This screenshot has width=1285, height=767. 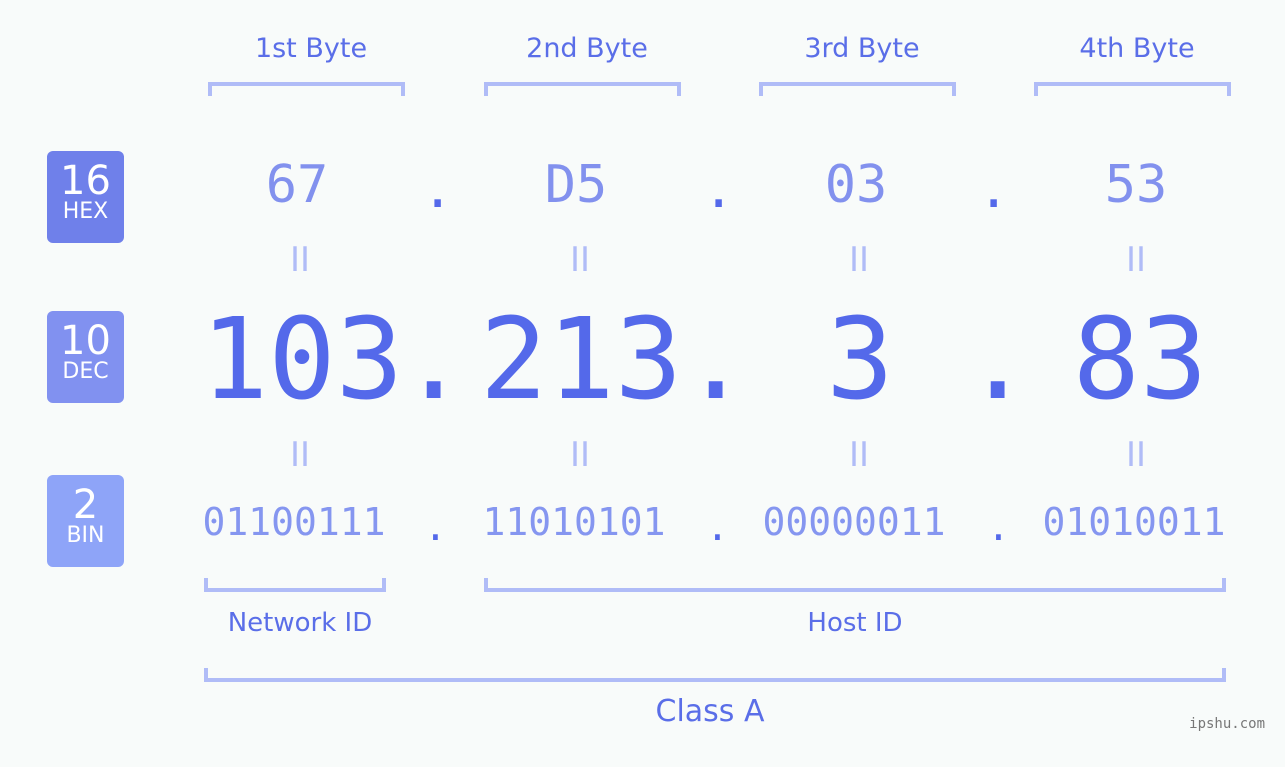 What do you see at coordinates (85, 505) in the screenshot?
I see `bin-badge-base: 2` at bounding box center [85, 505].